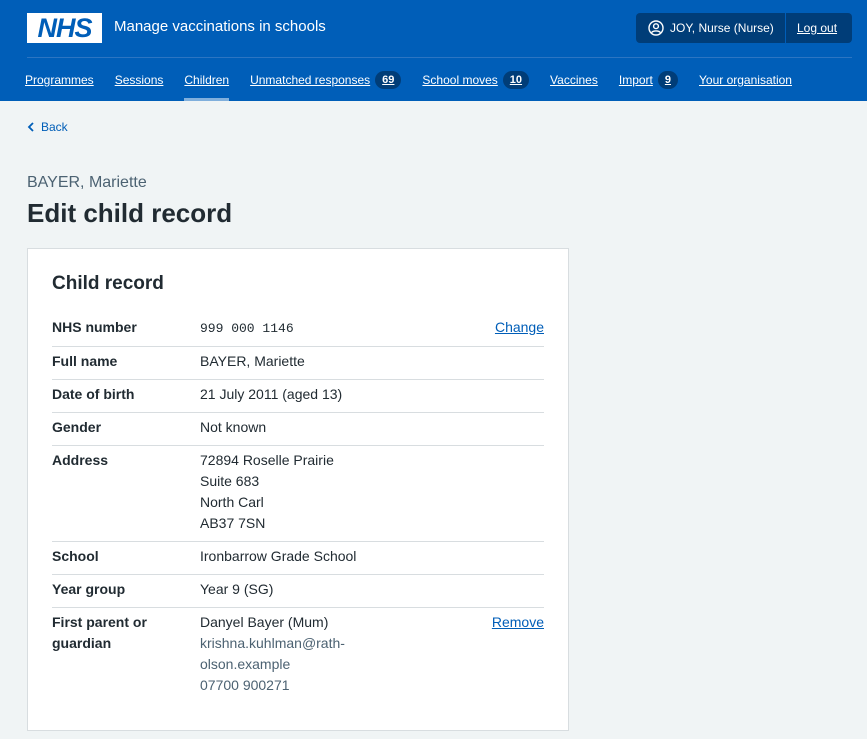  I want to click on nav-label: Import, so click(635, 80).